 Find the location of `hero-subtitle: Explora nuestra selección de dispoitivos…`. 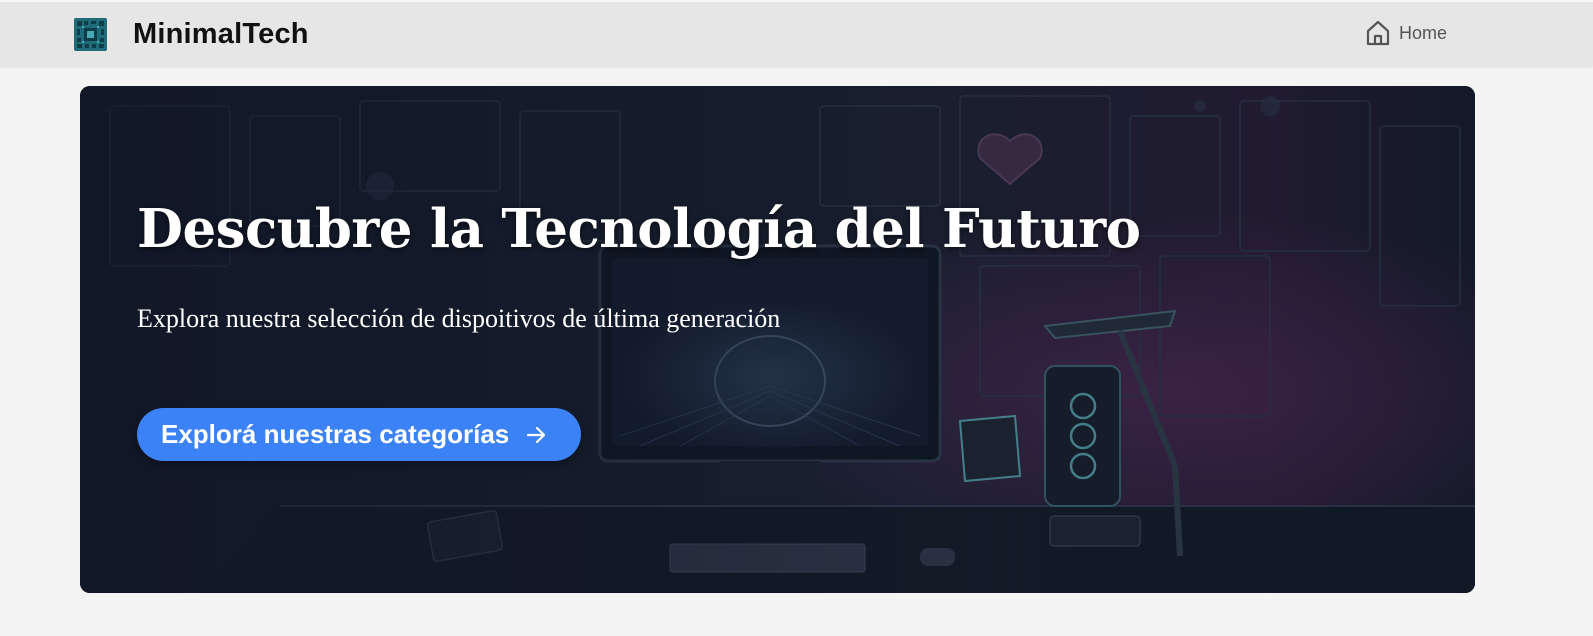

hero-subtitle: Explora nuestra selección de dispoitivos… is located at coordinates (459, 318).